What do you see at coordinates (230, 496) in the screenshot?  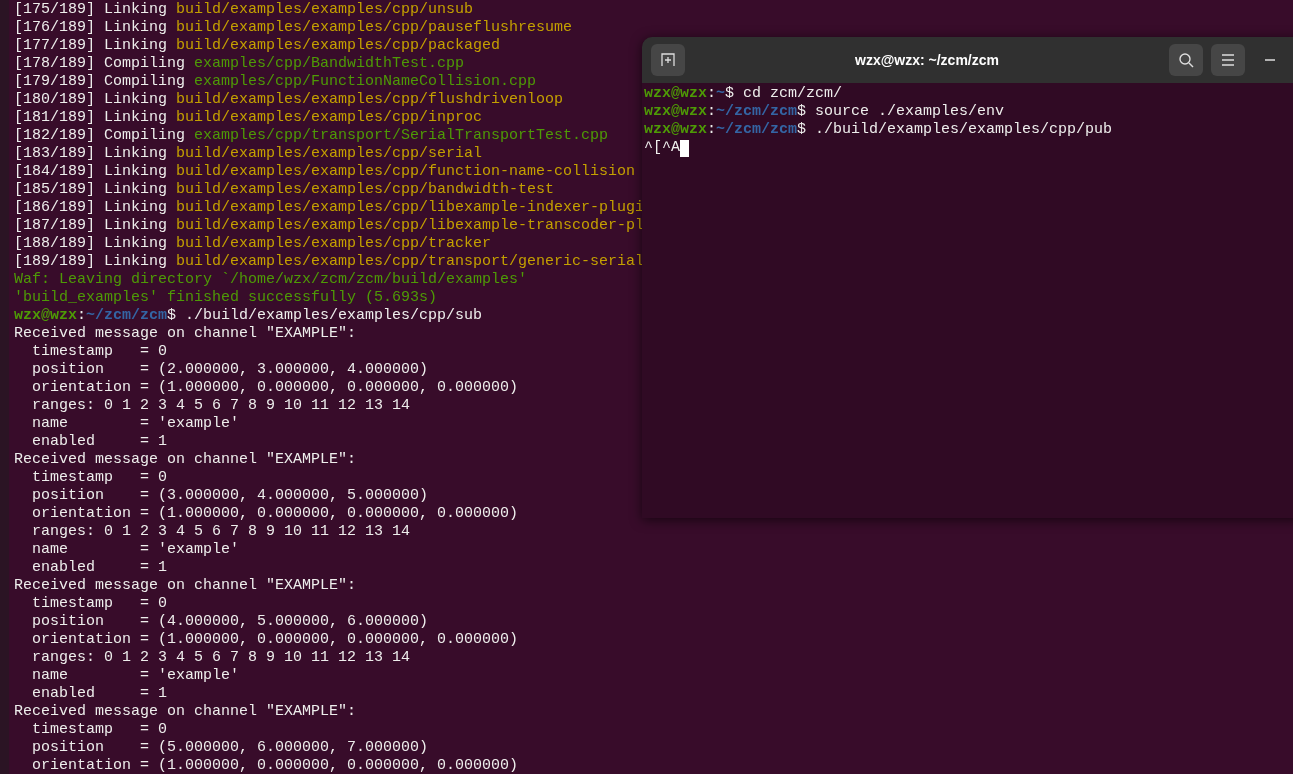 I see `terminal-line: position = (3.000000, 4.000000, 5.000000)` at bounding box center [230, 496].